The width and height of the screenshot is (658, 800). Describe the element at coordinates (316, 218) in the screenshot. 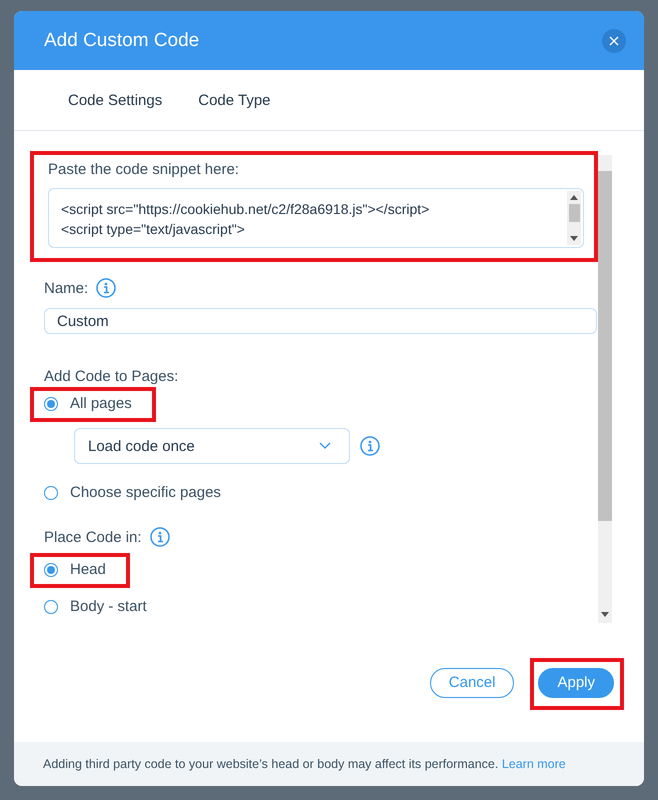

I see `code-field: <script src="https://cookiehub.net/c2/f28a6918.js"></script> <script type="text/javascript">` at that location.